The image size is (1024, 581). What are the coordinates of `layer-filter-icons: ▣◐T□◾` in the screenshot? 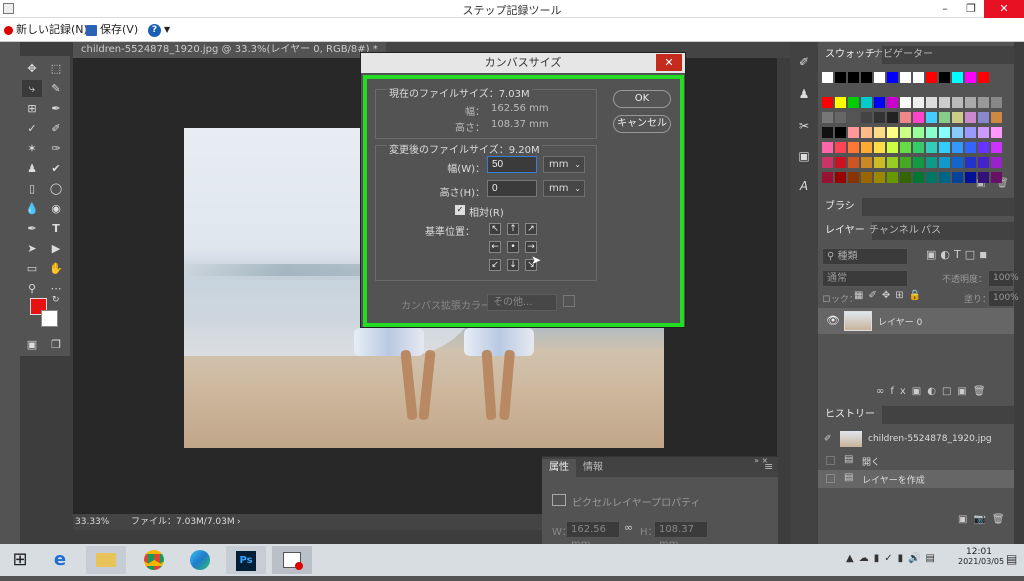 It's located at (958, 254).